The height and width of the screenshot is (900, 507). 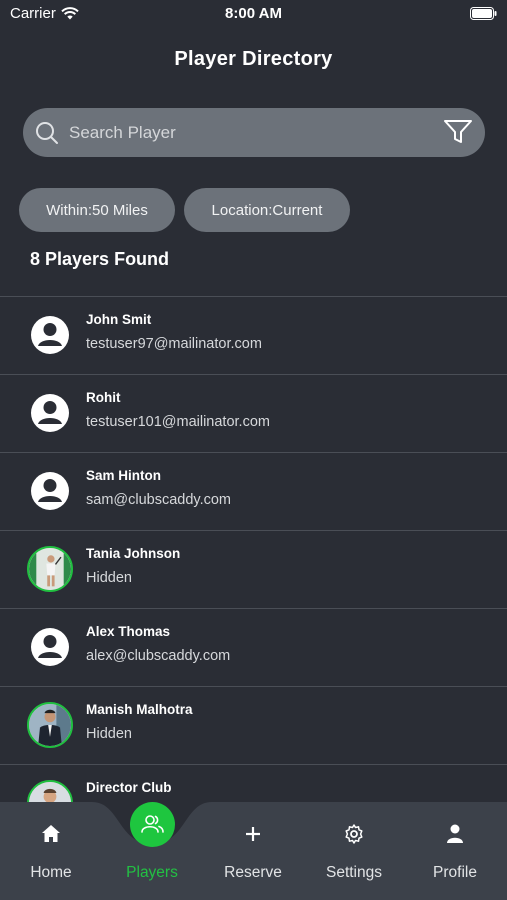 I want to click on results-count: 8 Players Found, so click(x=100, y=259).